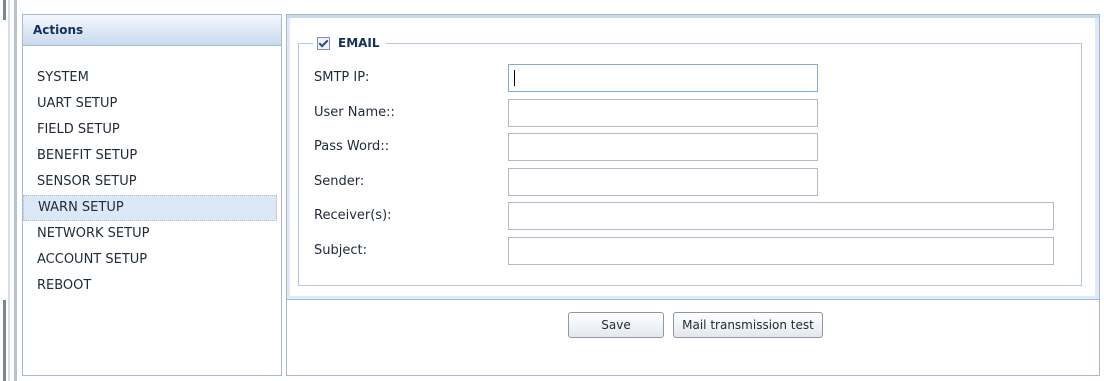 The height and width of the screenshot is (381, 1104). I want to click on email-legend: EMAIL, so click(349, 43).